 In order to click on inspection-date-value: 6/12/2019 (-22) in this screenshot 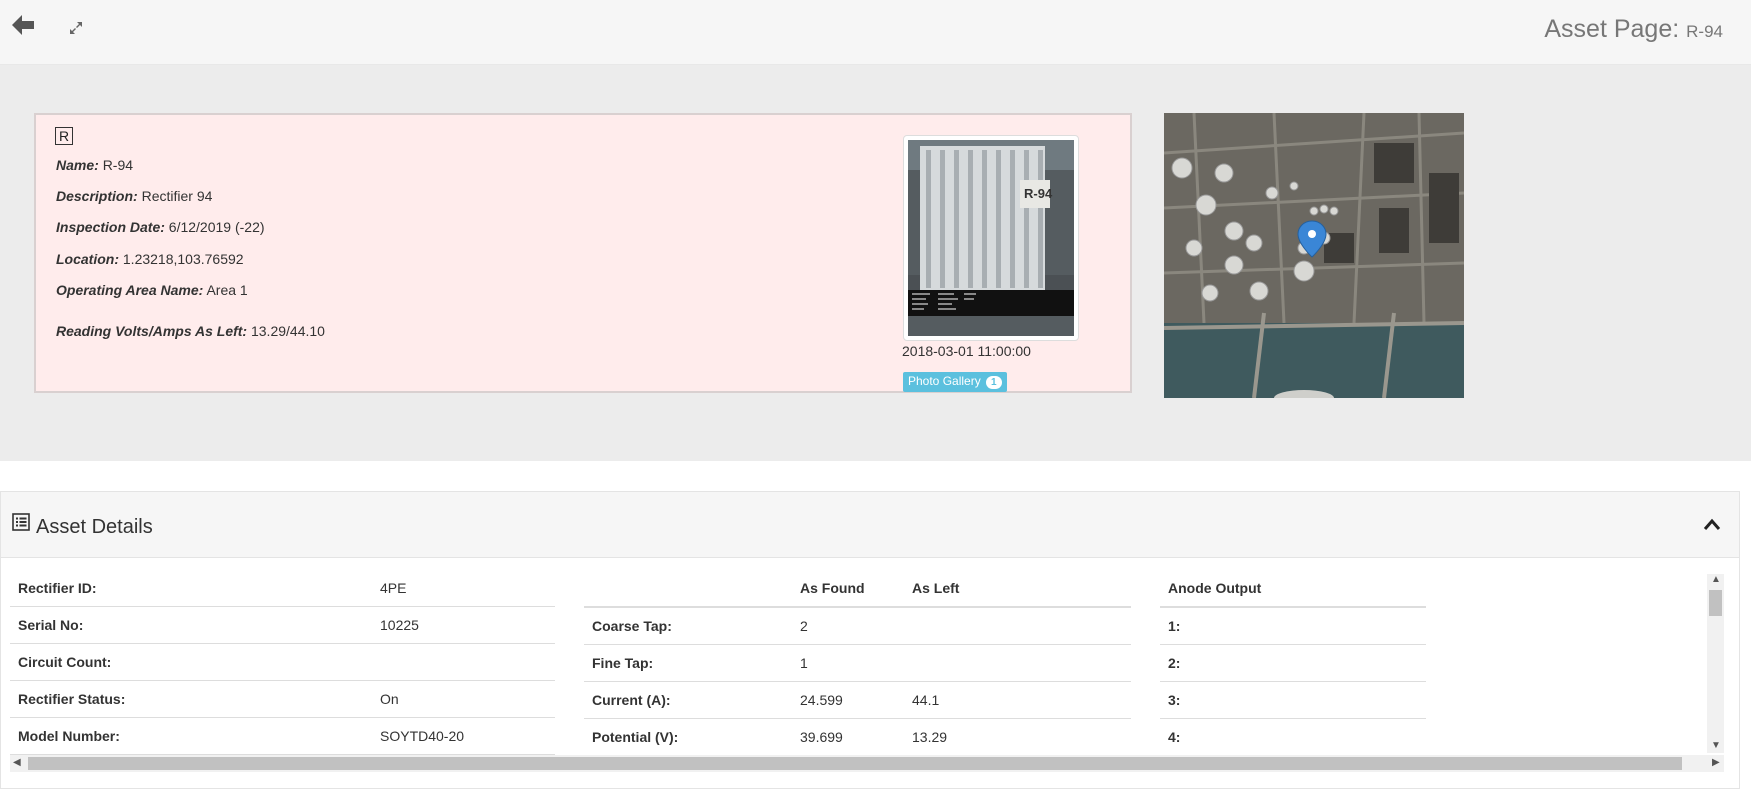, I will do `click(216, 227)`.